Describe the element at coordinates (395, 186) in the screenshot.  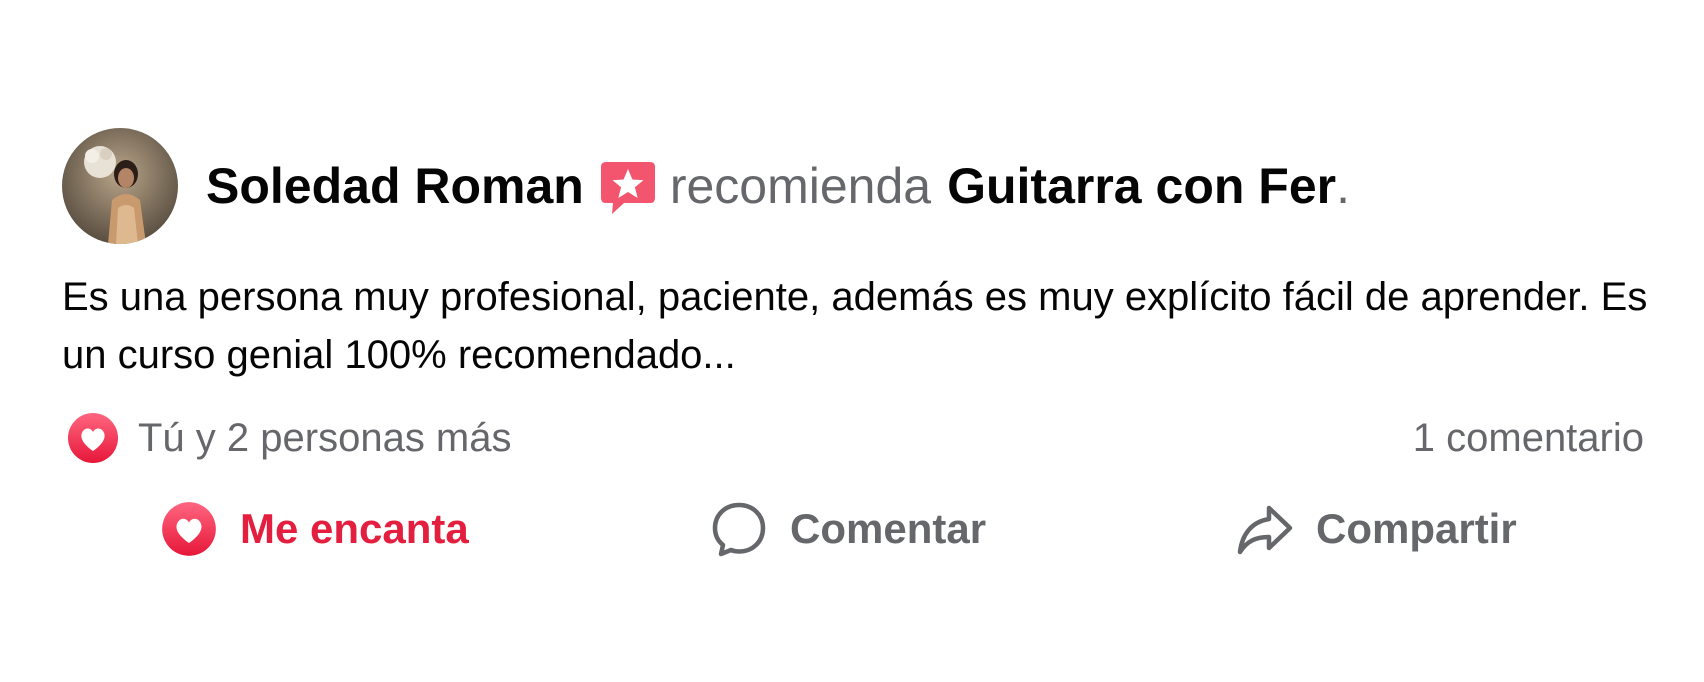
I see `author-name: Soledad Roman` at that location.